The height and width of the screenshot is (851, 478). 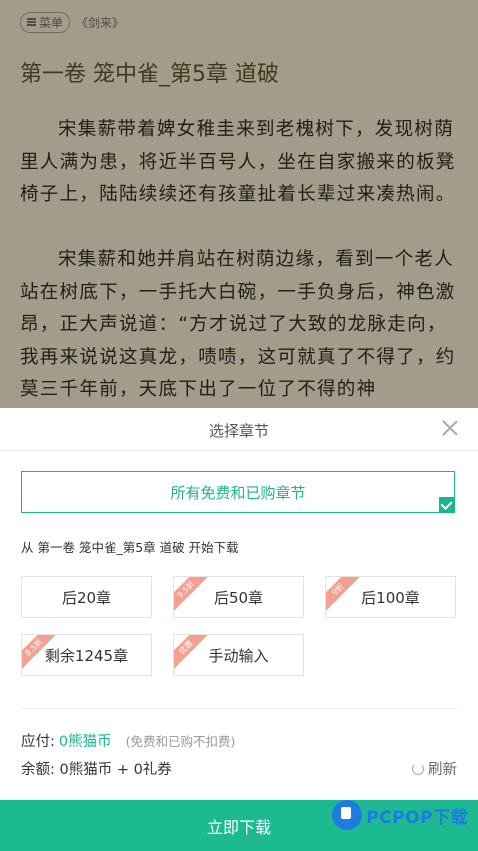 I want to click on option-next-20: 后20章, so click(x=86, y=597).